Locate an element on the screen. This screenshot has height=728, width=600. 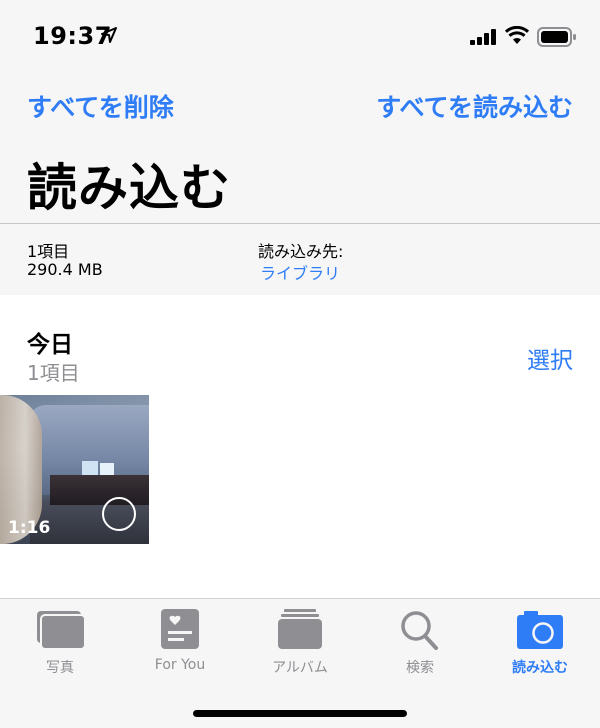
total-size-label: 290.4 MB is located at coordinates (65, 269).